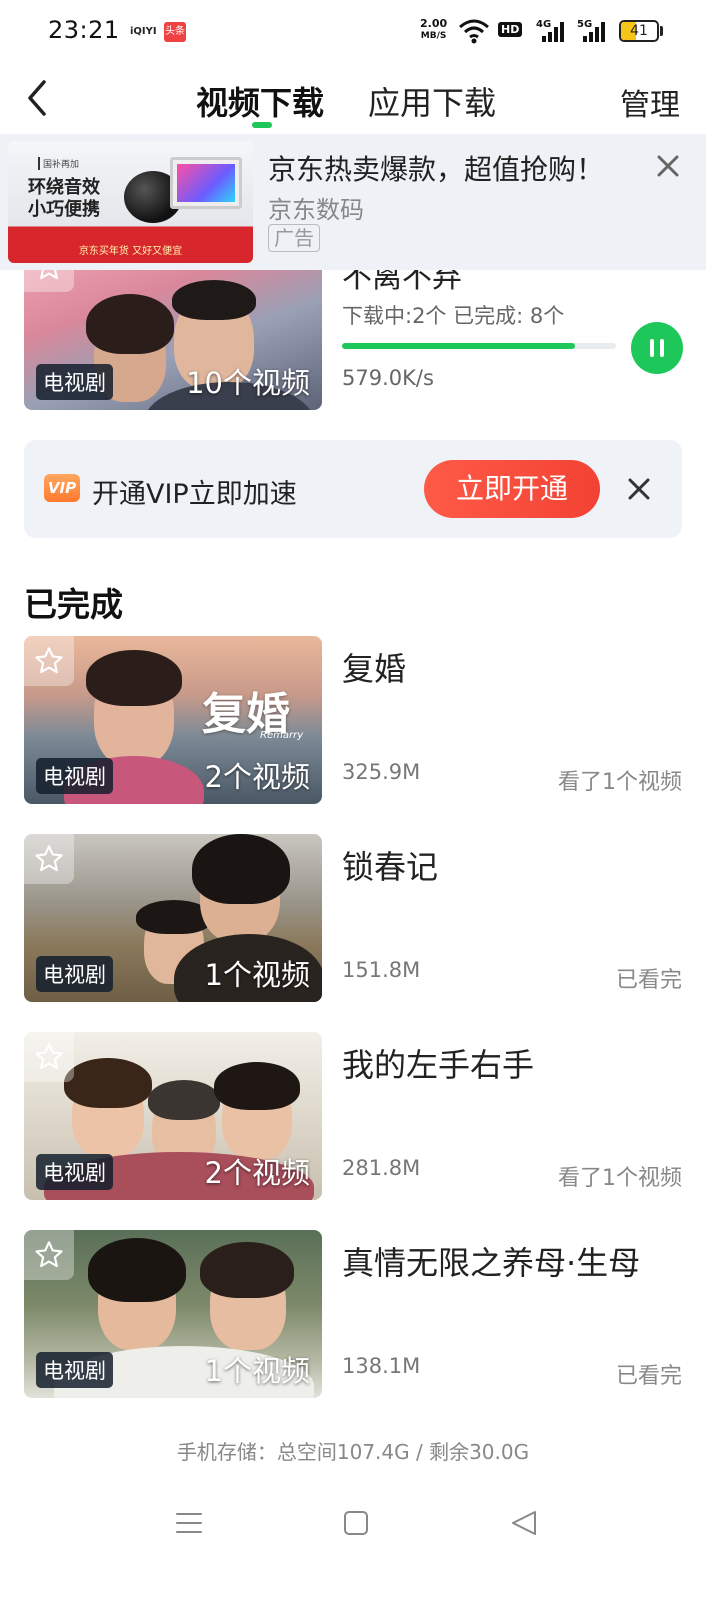  I want to click on back-triangle-icon, so click(524, 1523).